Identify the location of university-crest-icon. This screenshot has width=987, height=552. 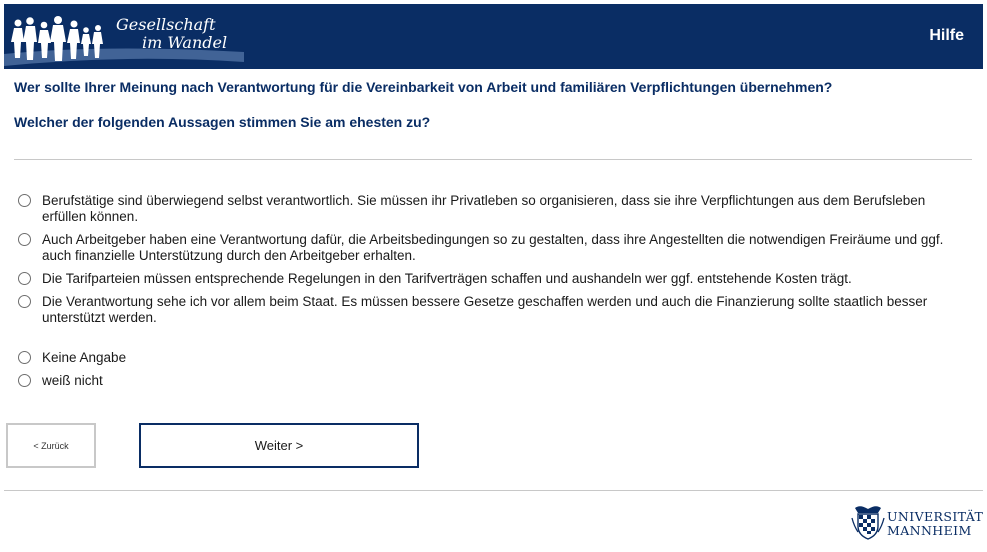
(868, 523).